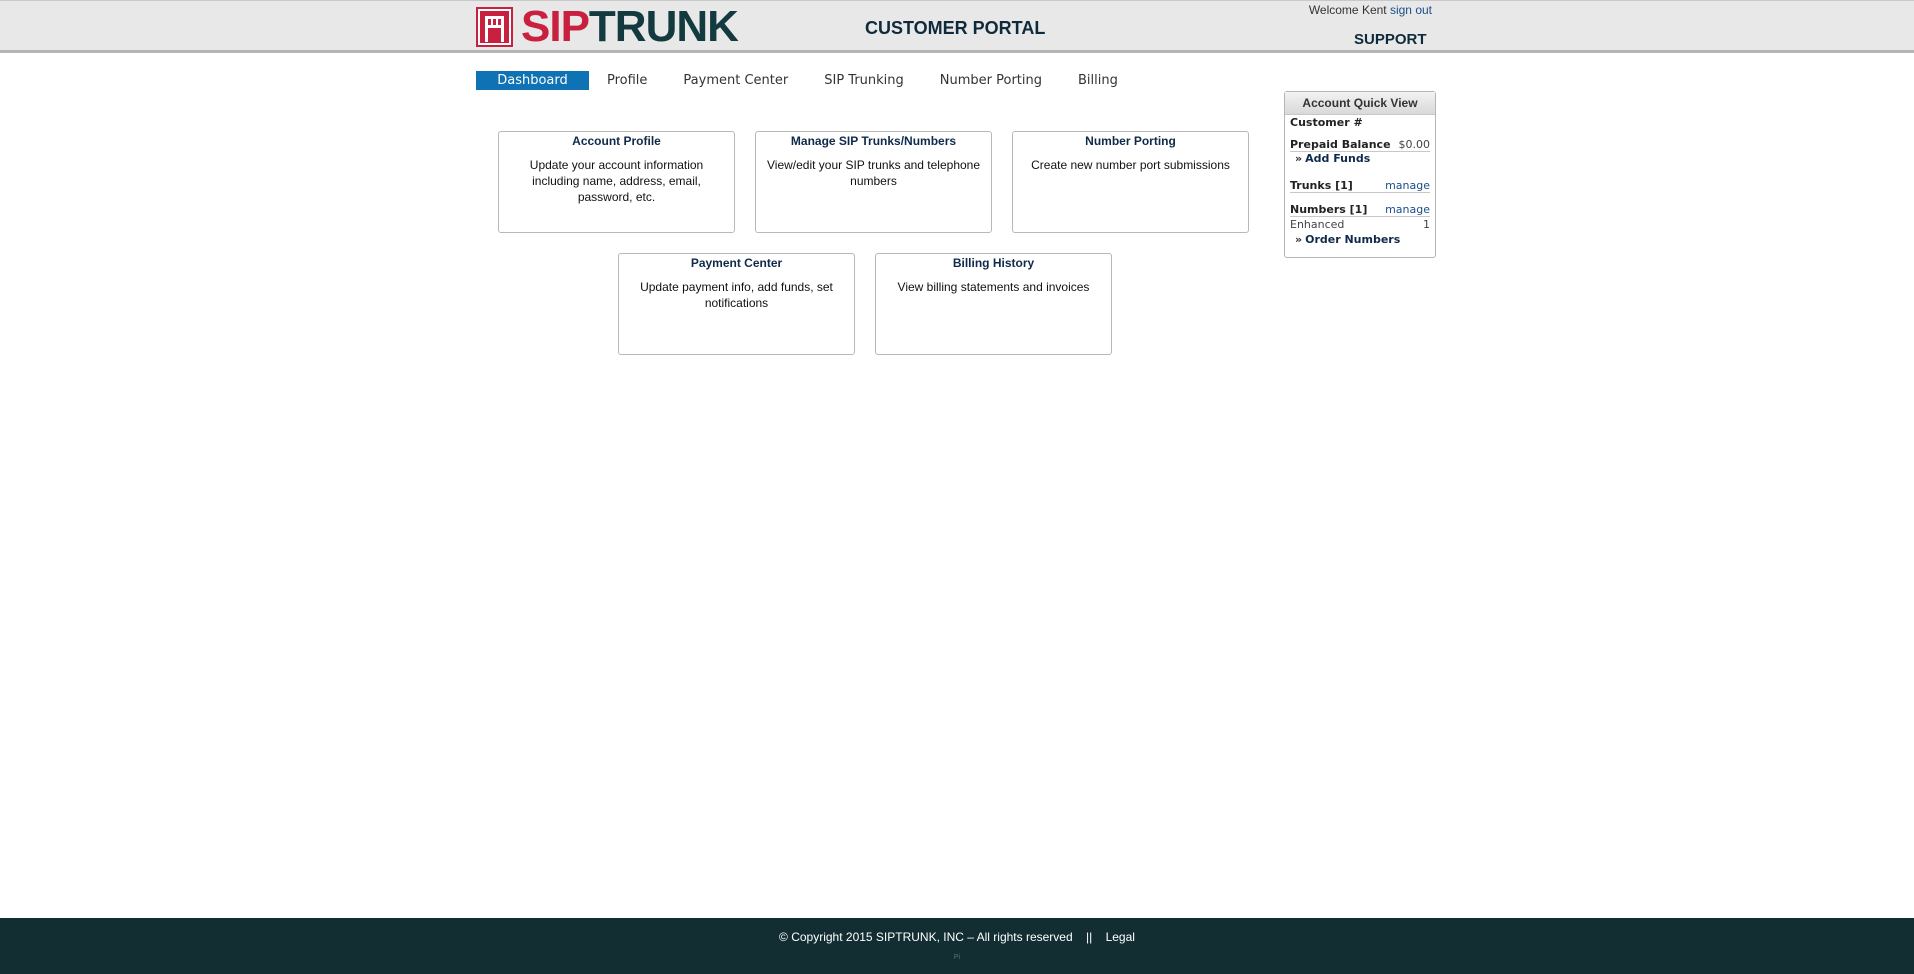 The width and height of the screenshot is (1914, 974). Describe the element at coordinates (993, 287) in the screenshot. I see `card-description: View billing statements and invoices` at that location.